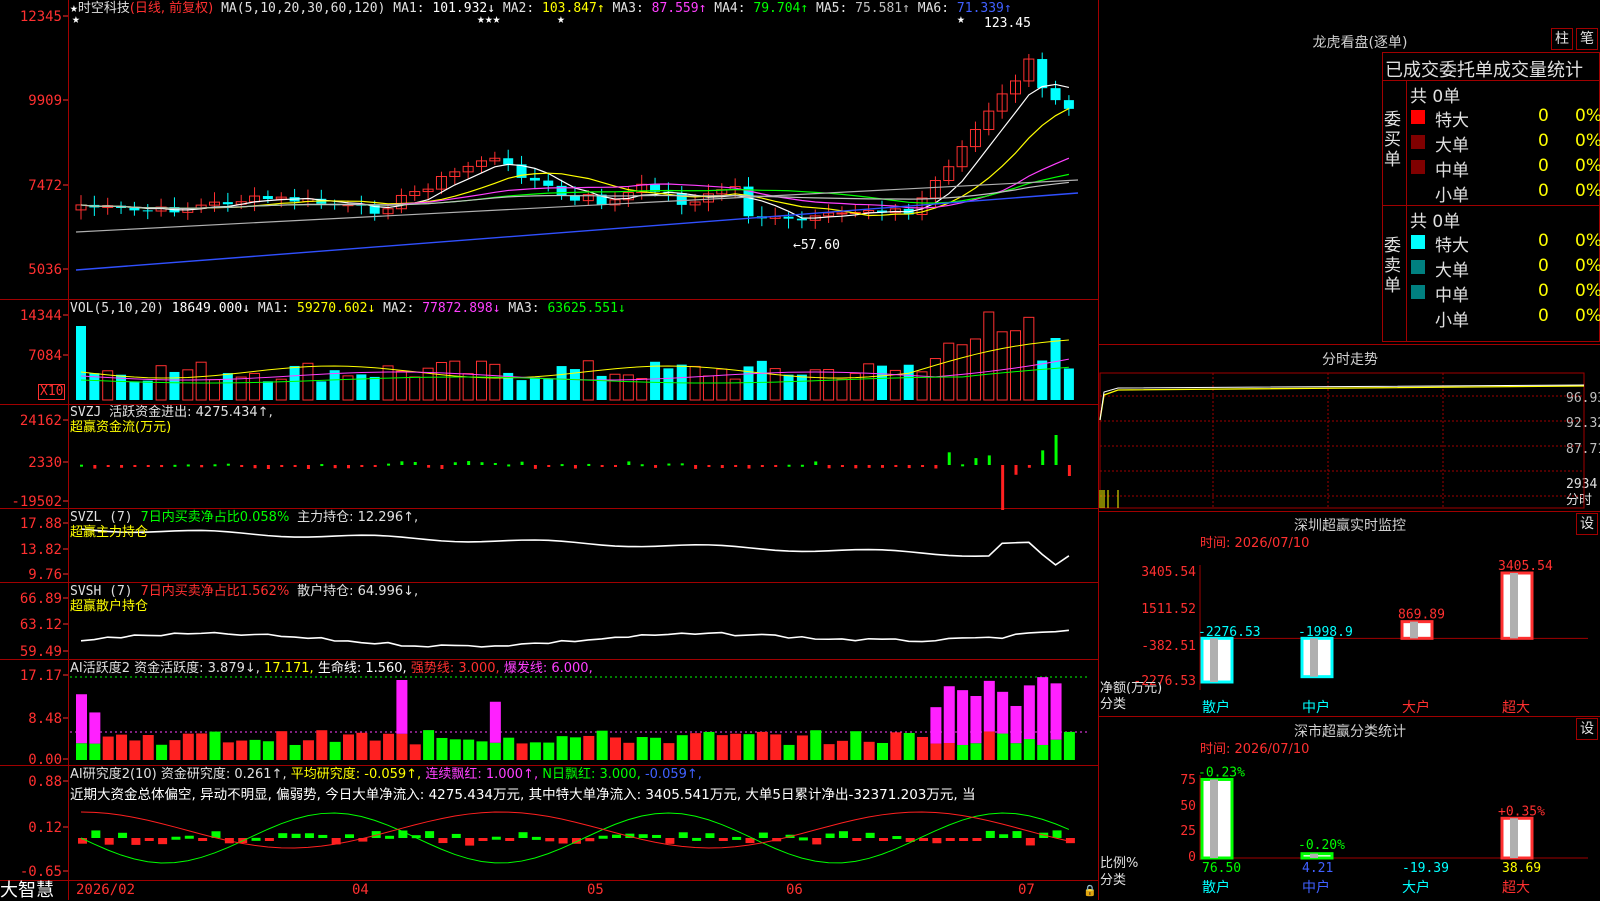 The width and height of the screenshot is (1600, 901). I want to click on szfl-value: 4.21, so click(1317, 868).